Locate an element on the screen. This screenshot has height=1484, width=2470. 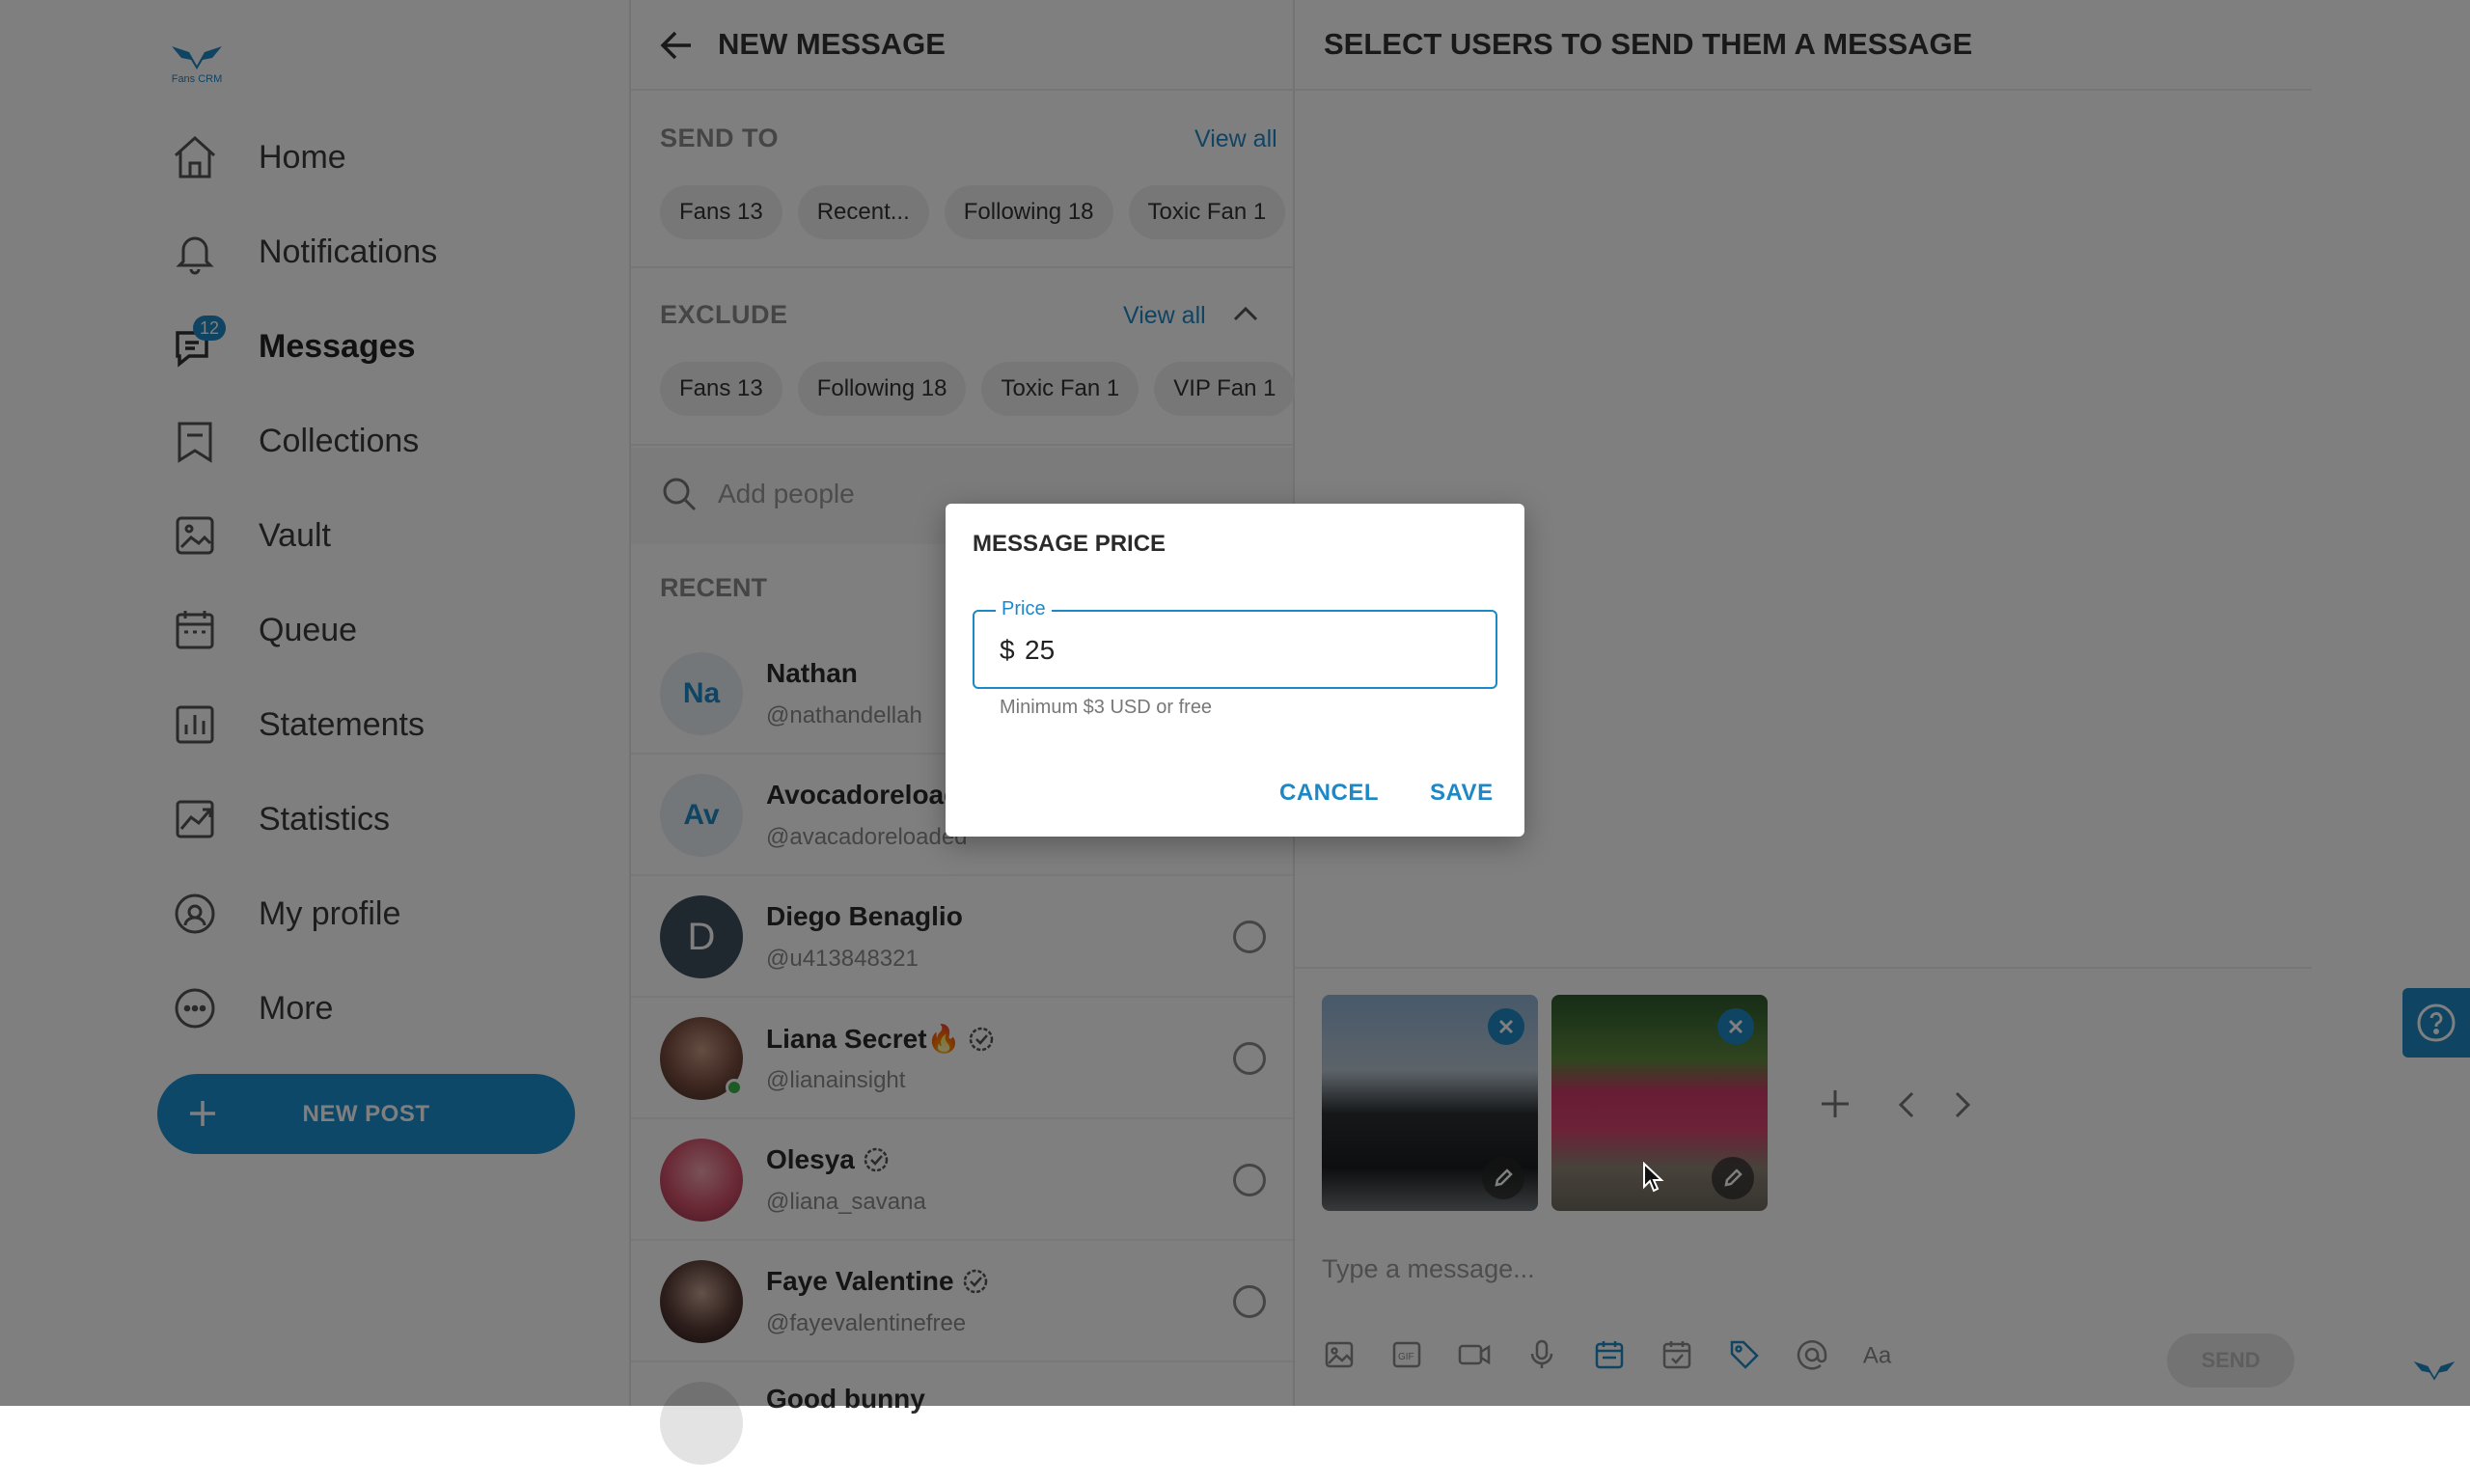
cancel-button: CANCEL is located at coordinates (1329, 793).